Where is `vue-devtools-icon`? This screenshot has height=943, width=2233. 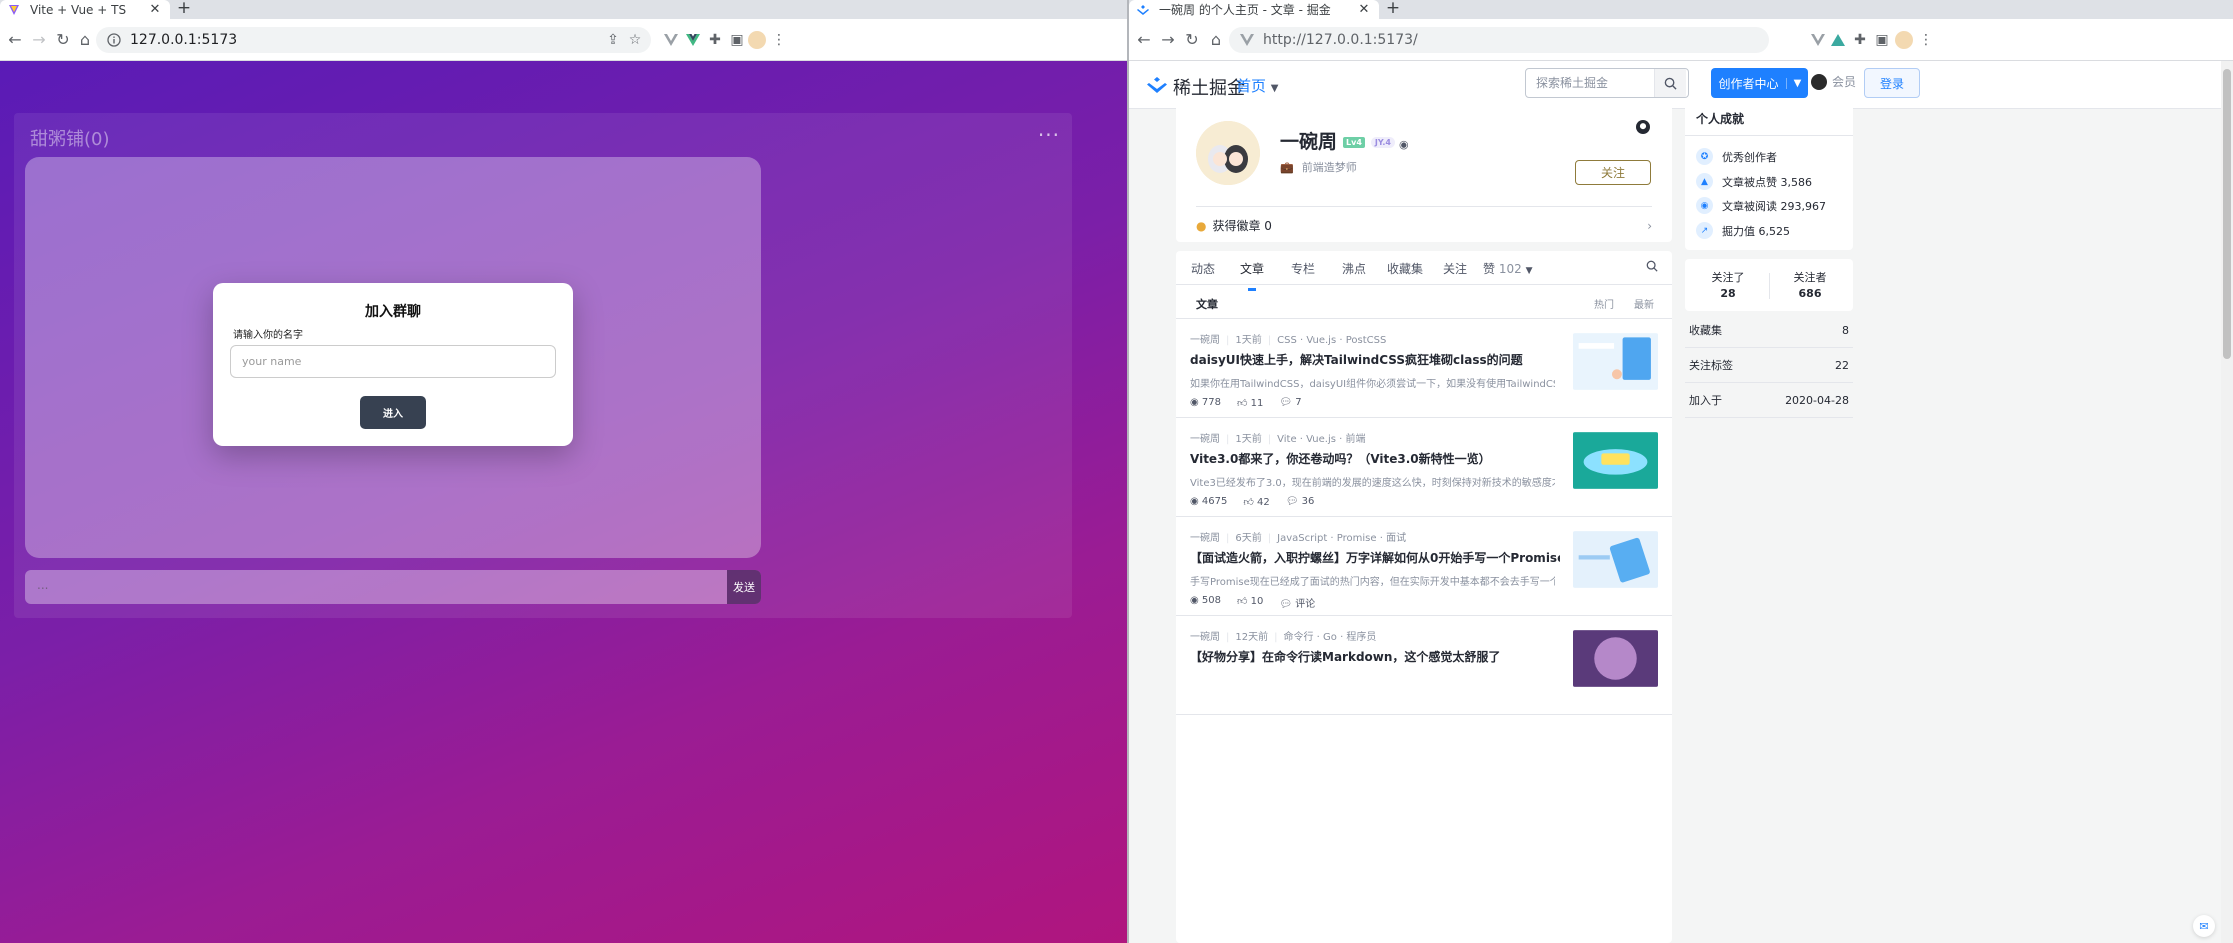 vue-devtools-icon is located at coordinates (693, 40).